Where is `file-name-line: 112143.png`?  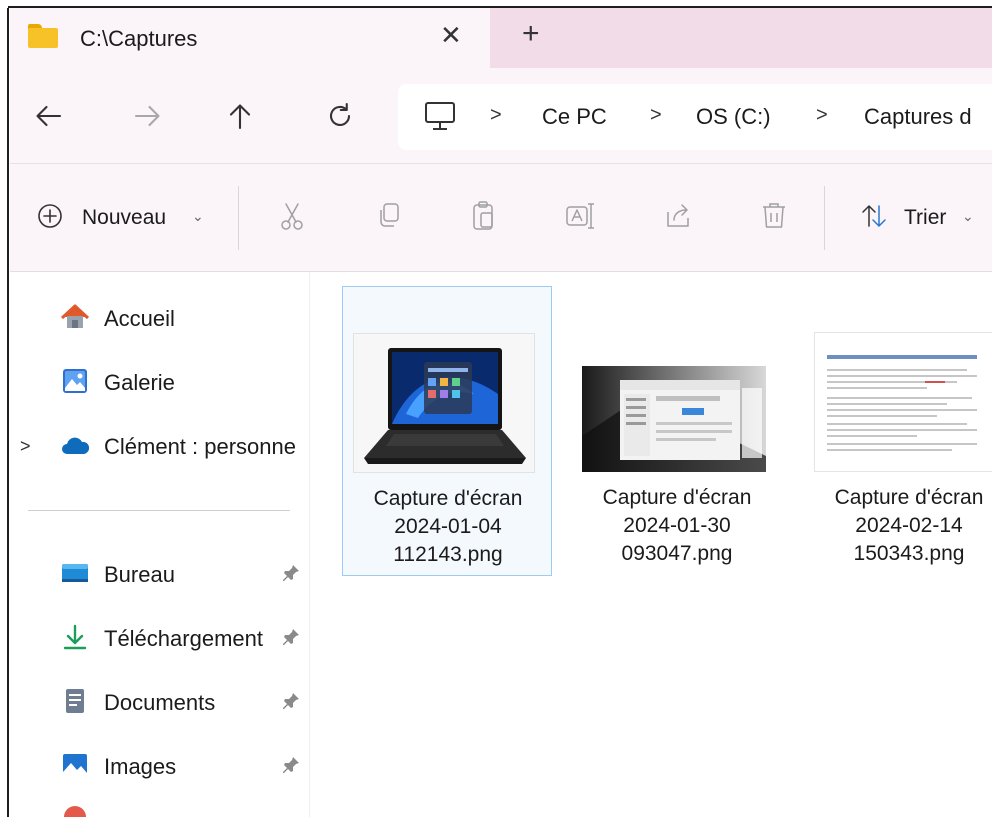
file-name-line: 112143.png is located at coordinates (448, 554).